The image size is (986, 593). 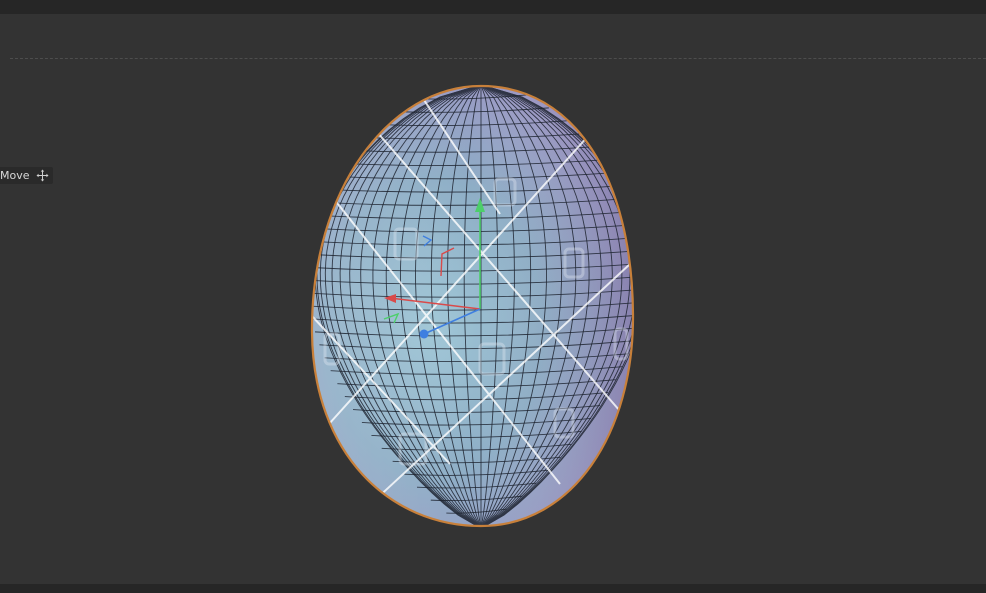 I want to click on move-tool-indicator: Move, so click(x=26, y=175).